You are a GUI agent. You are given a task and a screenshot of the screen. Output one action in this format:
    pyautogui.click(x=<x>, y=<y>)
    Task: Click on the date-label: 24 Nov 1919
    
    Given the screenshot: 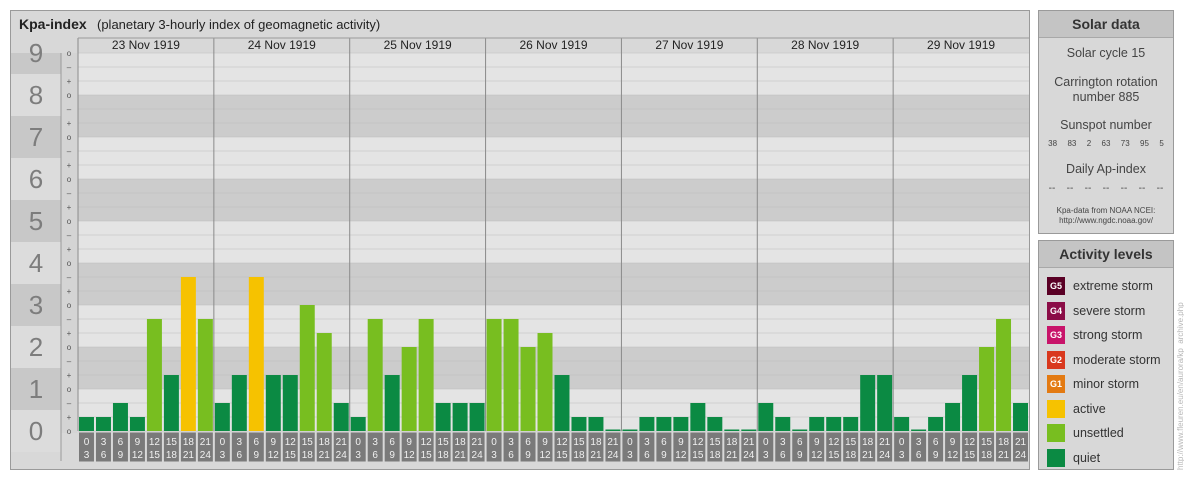 What is the action you would take?
    pyautogui.click(x=282, y=45)
    